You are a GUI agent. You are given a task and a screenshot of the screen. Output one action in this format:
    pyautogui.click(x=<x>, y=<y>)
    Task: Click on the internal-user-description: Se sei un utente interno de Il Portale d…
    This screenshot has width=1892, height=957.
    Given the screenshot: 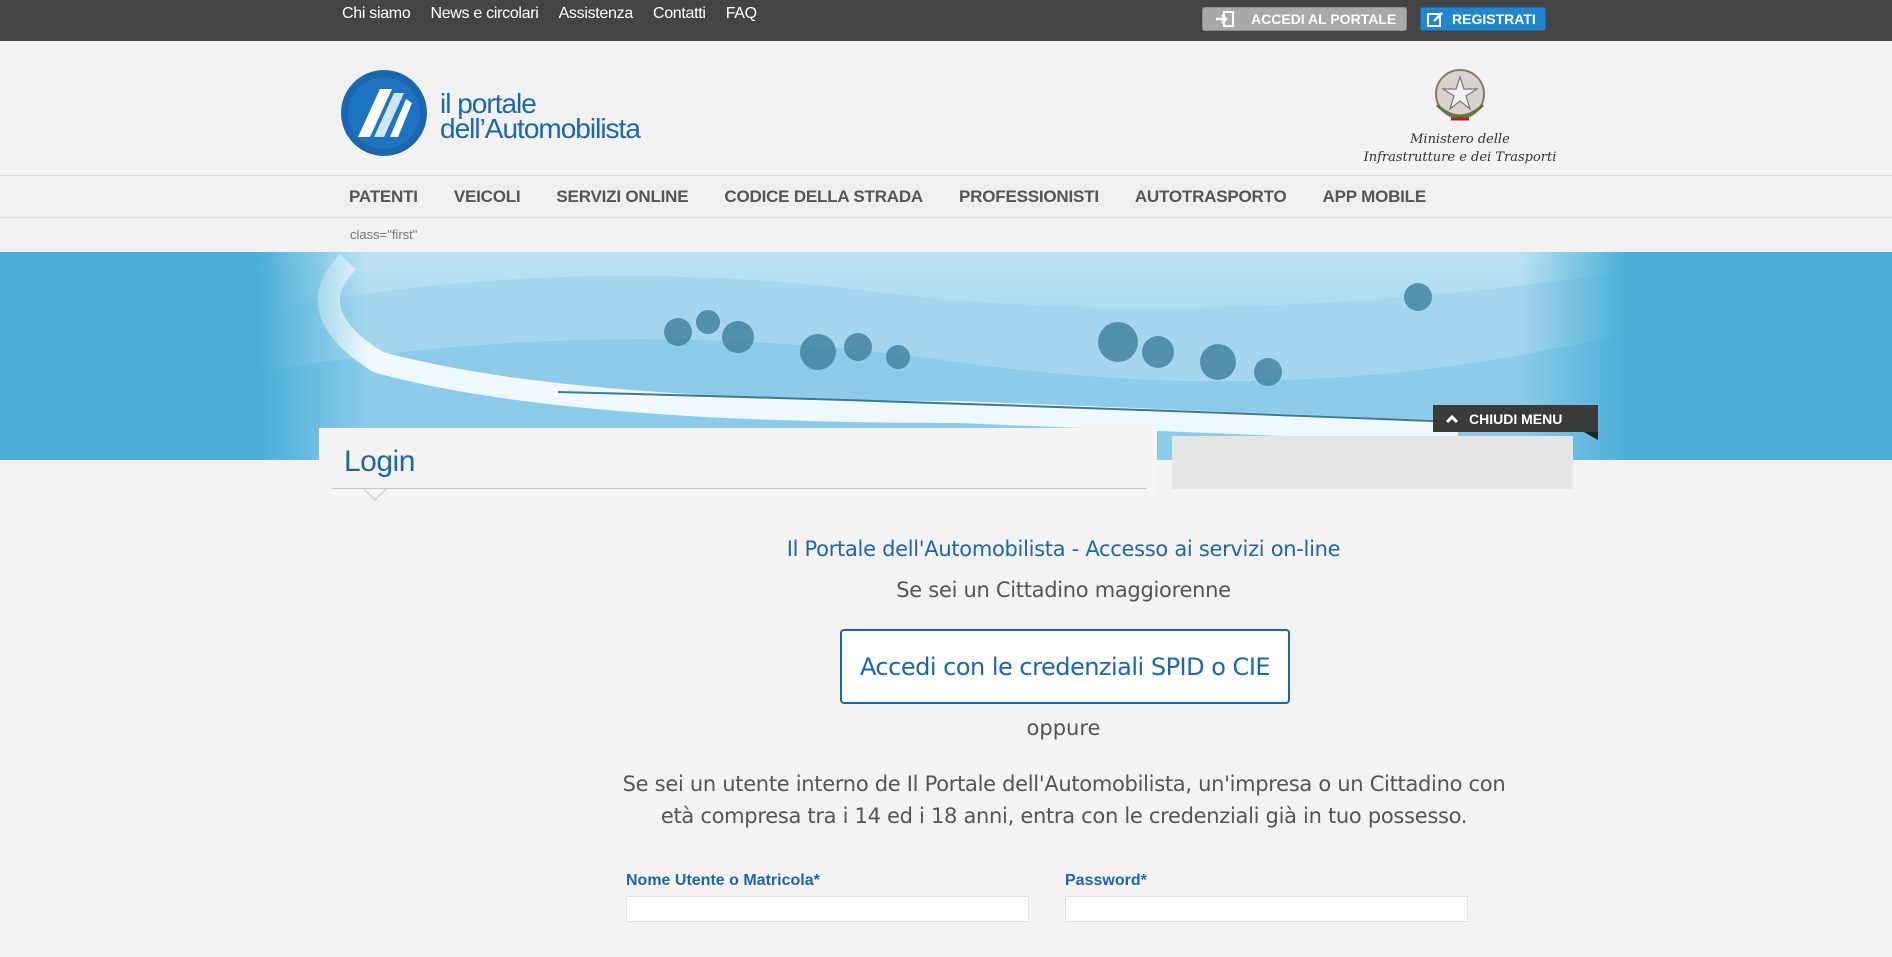 What is the action you would take?
    pyautogui.click(x=1064, y=800)
    